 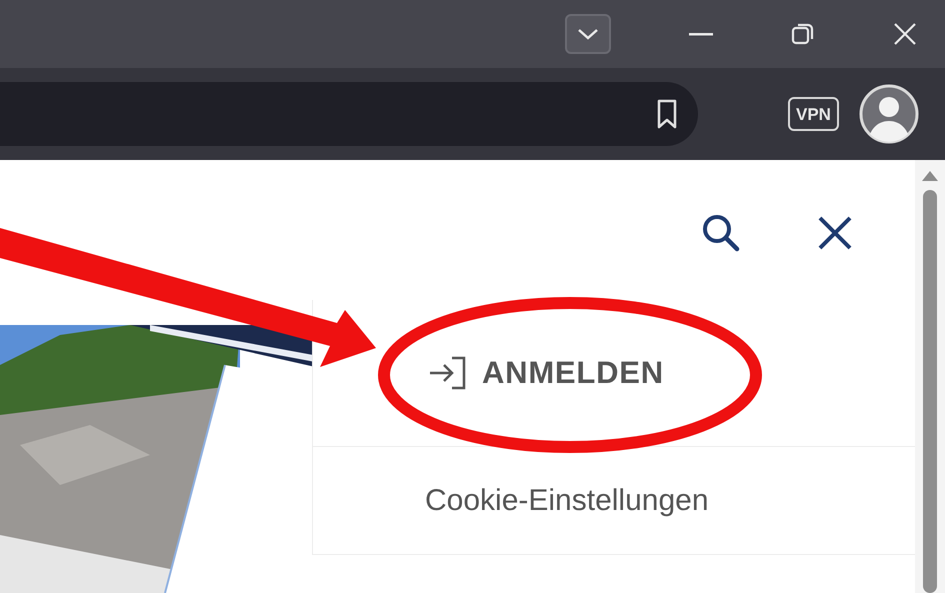 I want to click on search-icon, so click(x=721, y=233).